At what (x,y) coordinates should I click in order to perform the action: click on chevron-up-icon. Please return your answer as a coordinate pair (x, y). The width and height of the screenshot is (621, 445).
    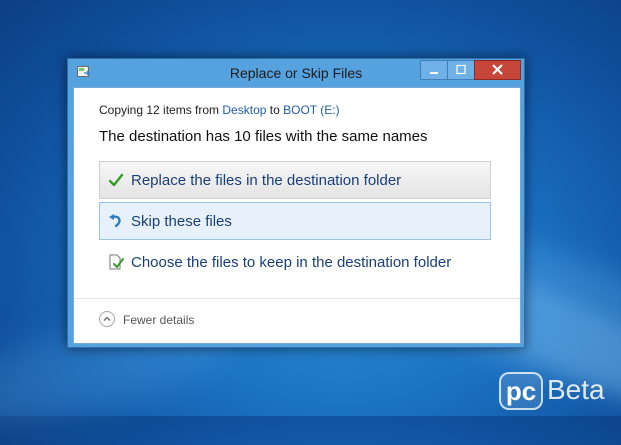
    Looking at the image, I should click on (107, 318).